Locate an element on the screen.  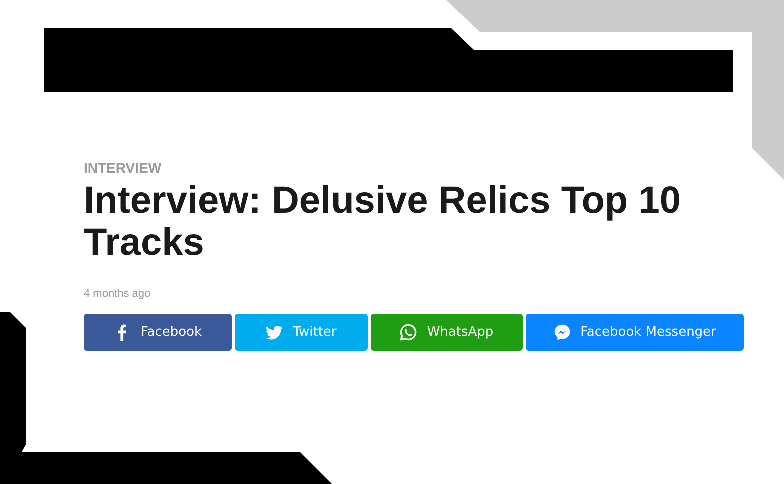
article-title: Interview: Delusive Relics Top 10 Tracks is located at coordinates (383, 222).